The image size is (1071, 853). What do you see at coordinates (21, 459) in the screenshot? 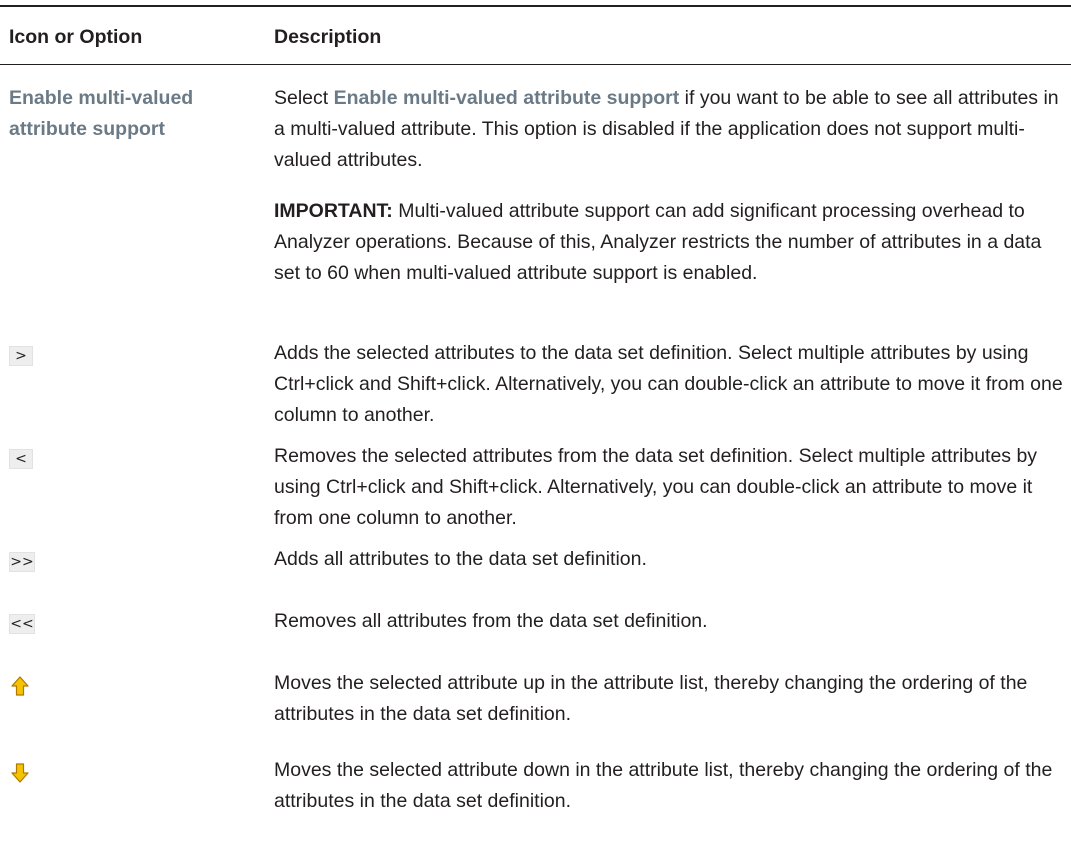
I see `remove-selected-icon: <` at bounding box center [21, 459].